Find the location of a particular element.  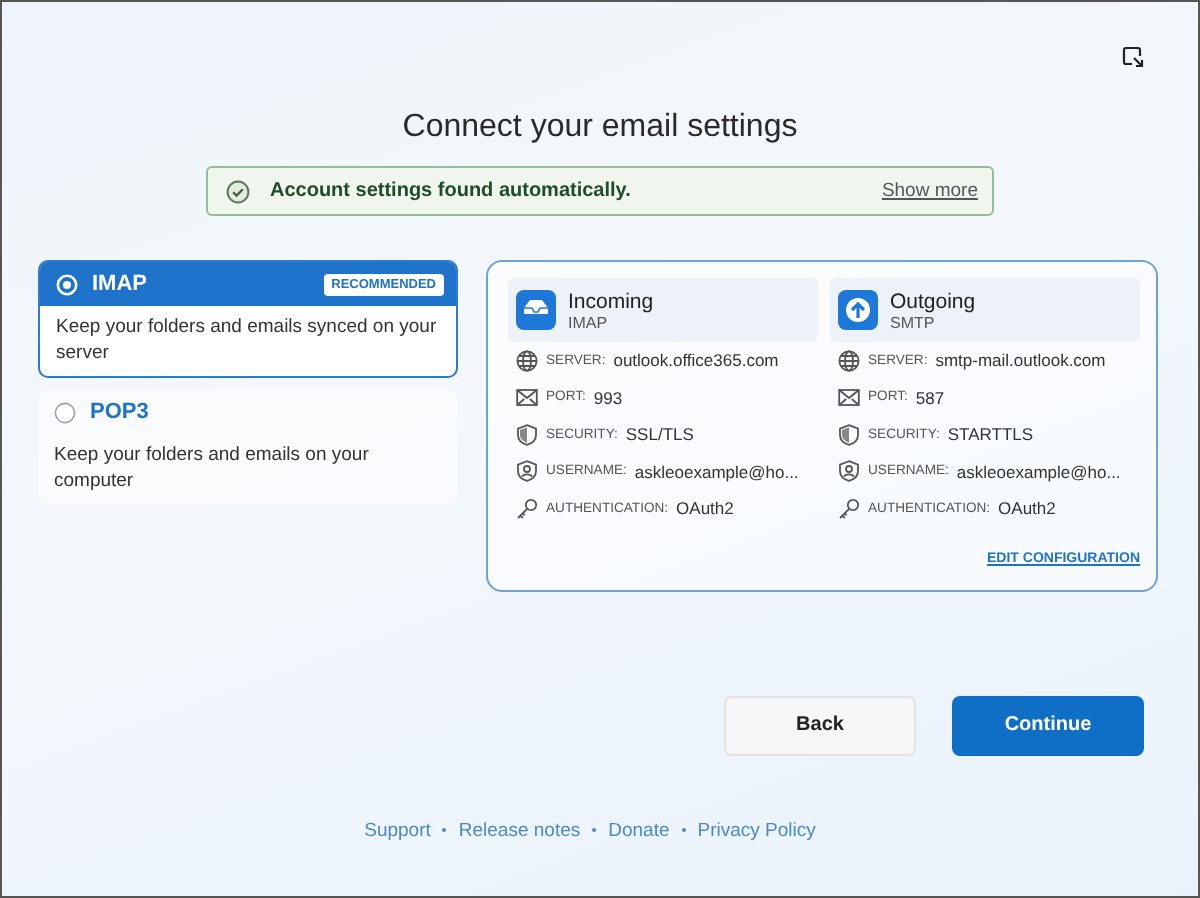

inbox-tray-icon is located at coordinates (536, 310).